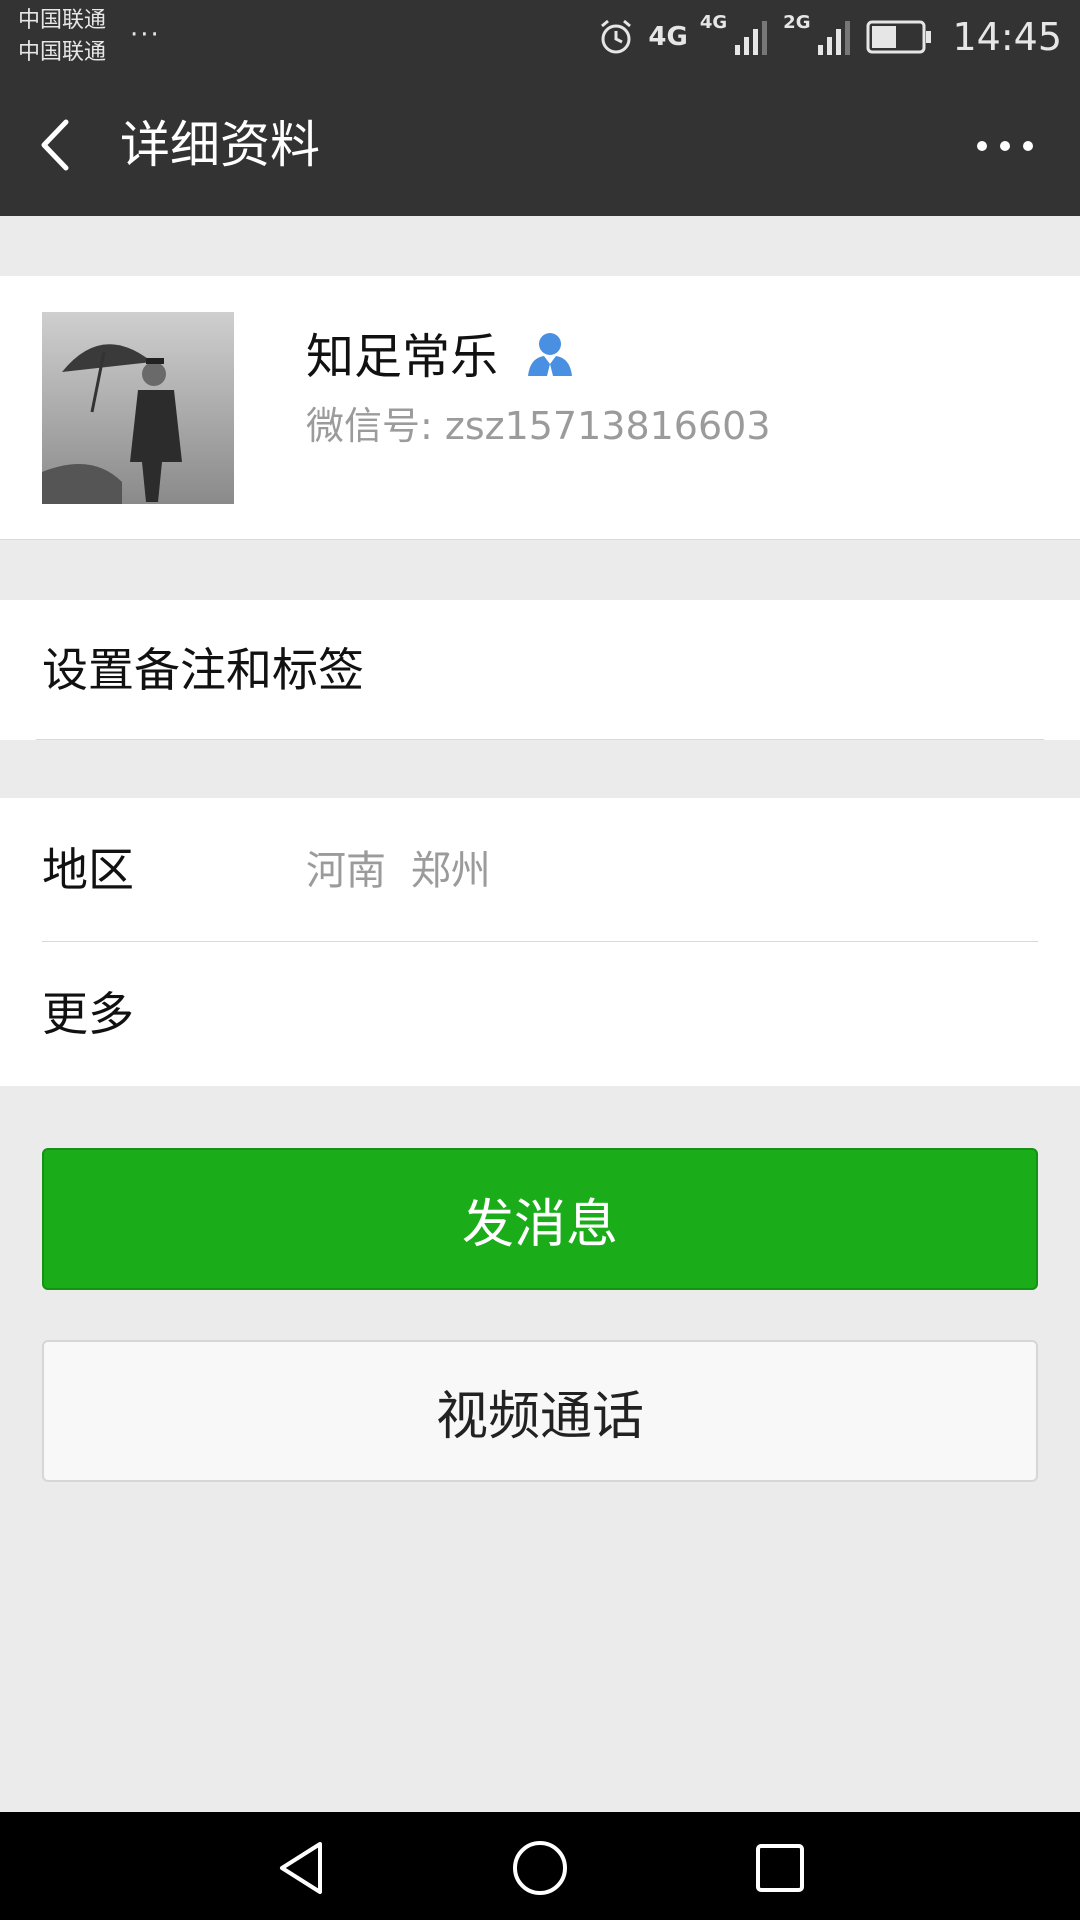 The width and height of the screenshot is (1080, 1920). Describe the element at coordinates (145, 35) in the screenshot. I see `status-more-indicator: ···` at that location.